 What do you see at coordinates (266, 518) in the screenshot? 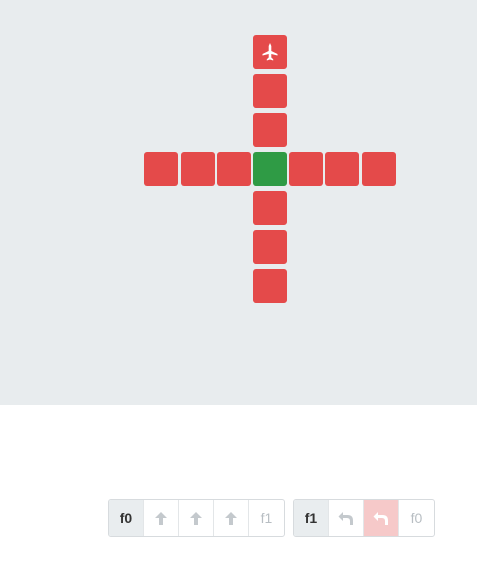
I see `call-slot: f1` at bounding box center [266, 518].